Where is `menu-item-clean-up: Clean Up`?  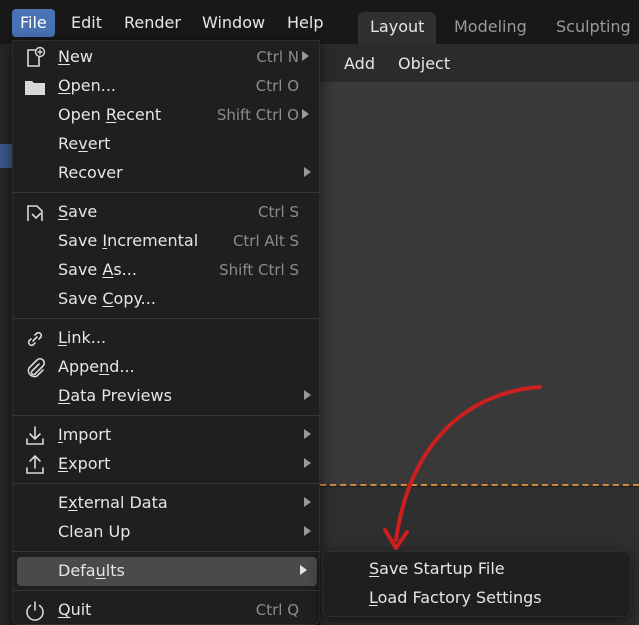
menu-item-clean-up: Clean Up is located at coordinates (167, 532).